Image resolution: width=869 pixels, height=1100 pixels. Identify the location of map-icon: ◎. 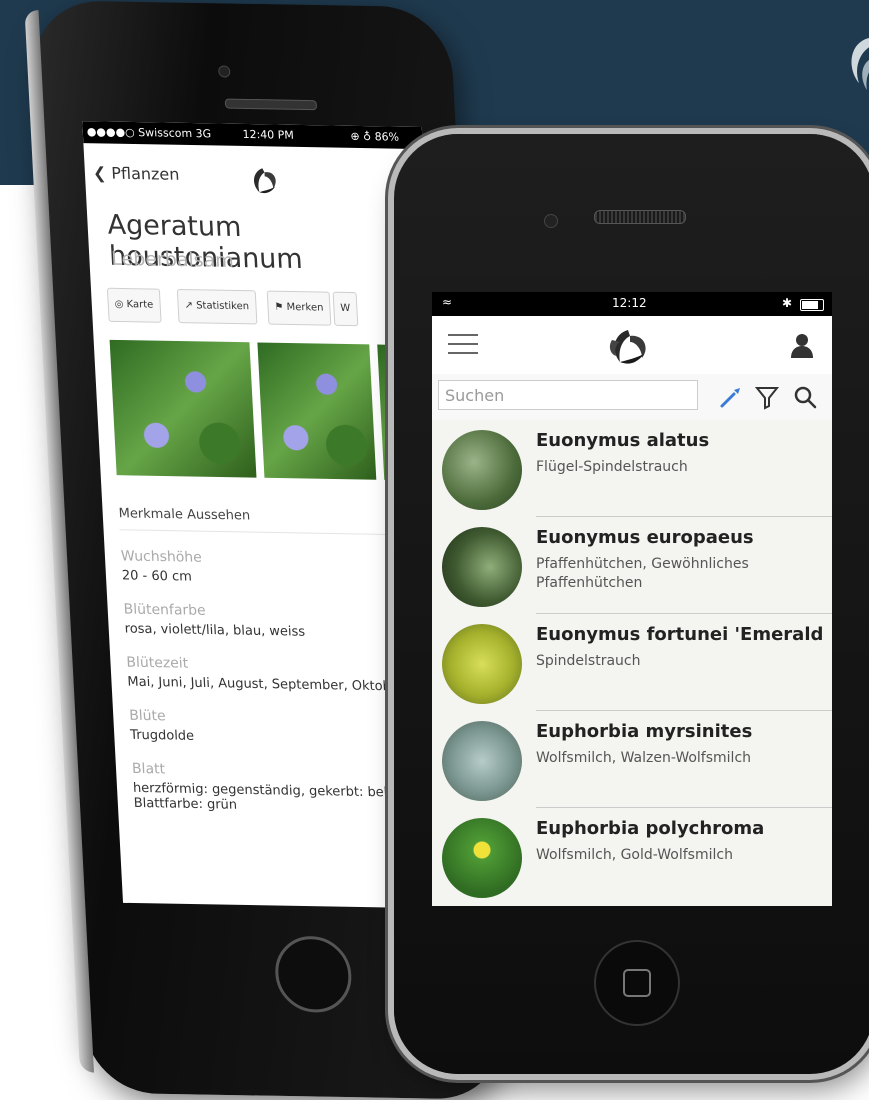
(120, 304).